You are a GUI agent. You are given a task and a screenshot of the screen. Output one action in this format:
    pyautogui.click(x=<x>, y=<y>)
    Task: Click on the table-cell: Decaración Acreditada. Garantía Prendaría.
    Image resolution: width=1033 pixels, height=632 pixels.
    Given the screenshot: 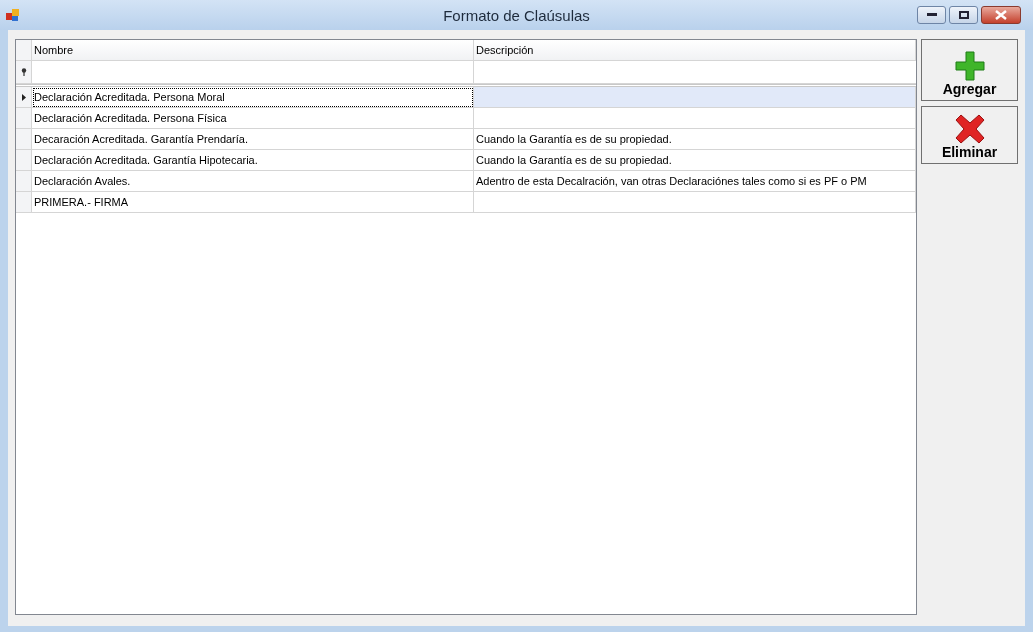 What is the action you would take?
    pyautogui.click(x=253, y=139)
    